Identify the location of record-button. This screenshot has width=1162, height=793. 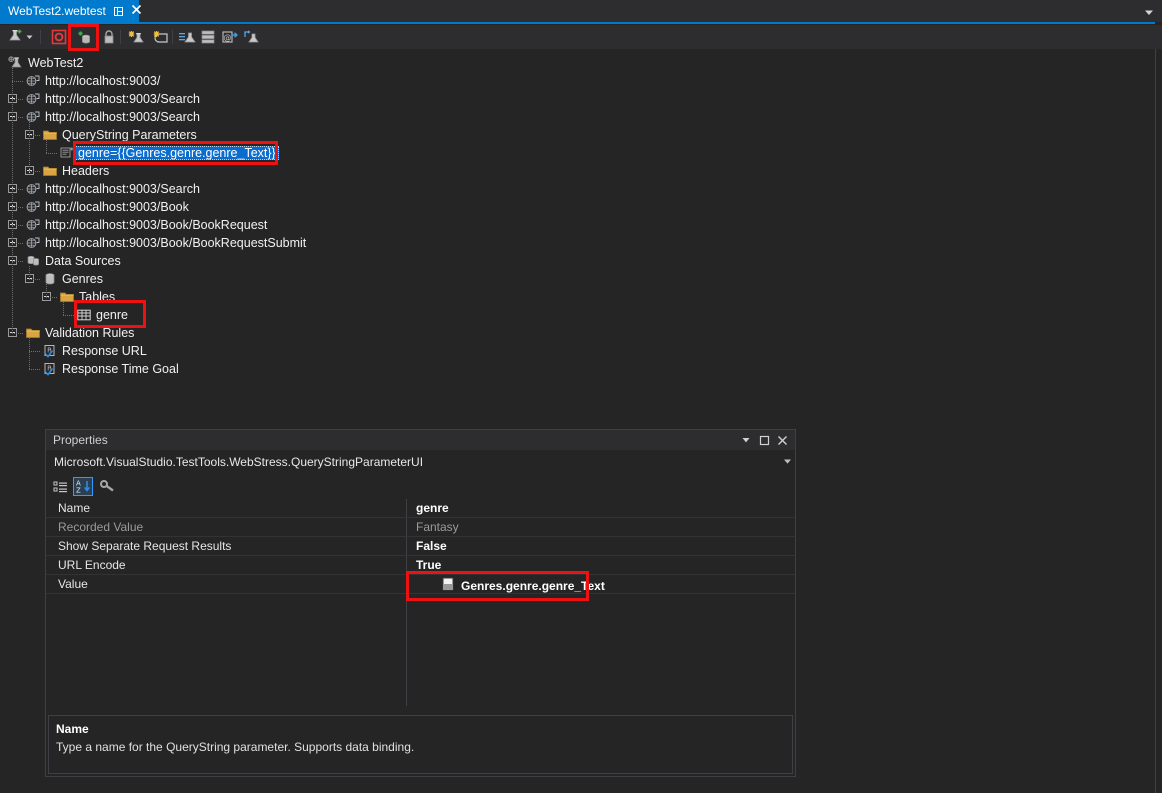
(58, 37).